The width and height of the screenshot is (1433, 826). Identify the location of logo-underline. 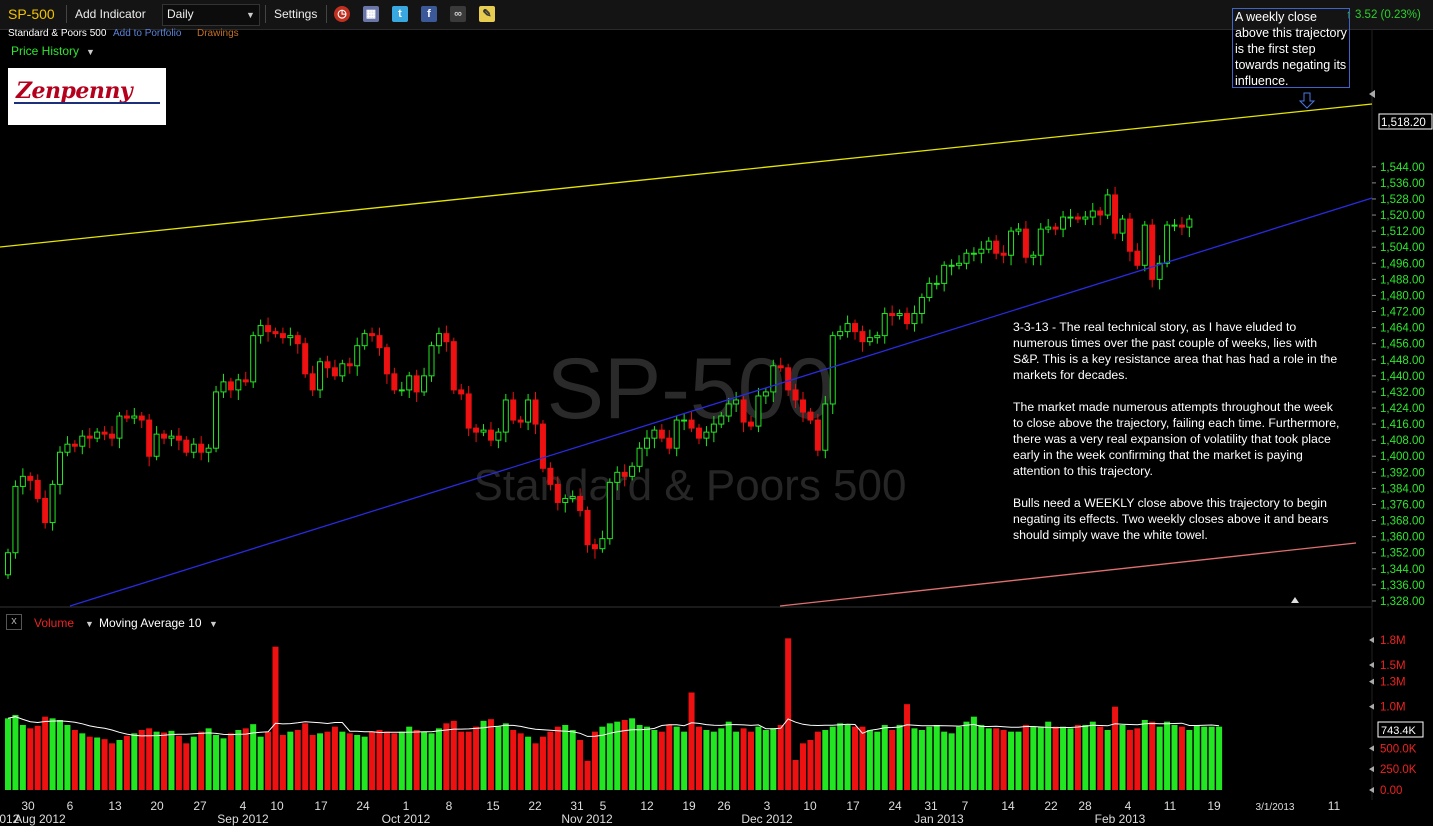
(87, 103).